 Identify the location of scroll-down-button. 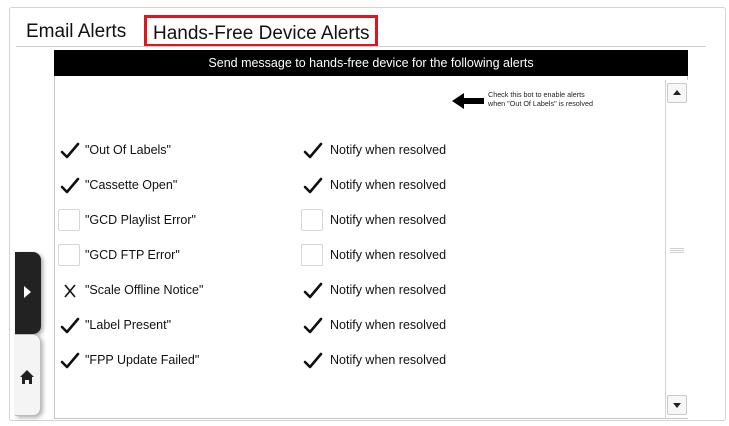
(677, 405).